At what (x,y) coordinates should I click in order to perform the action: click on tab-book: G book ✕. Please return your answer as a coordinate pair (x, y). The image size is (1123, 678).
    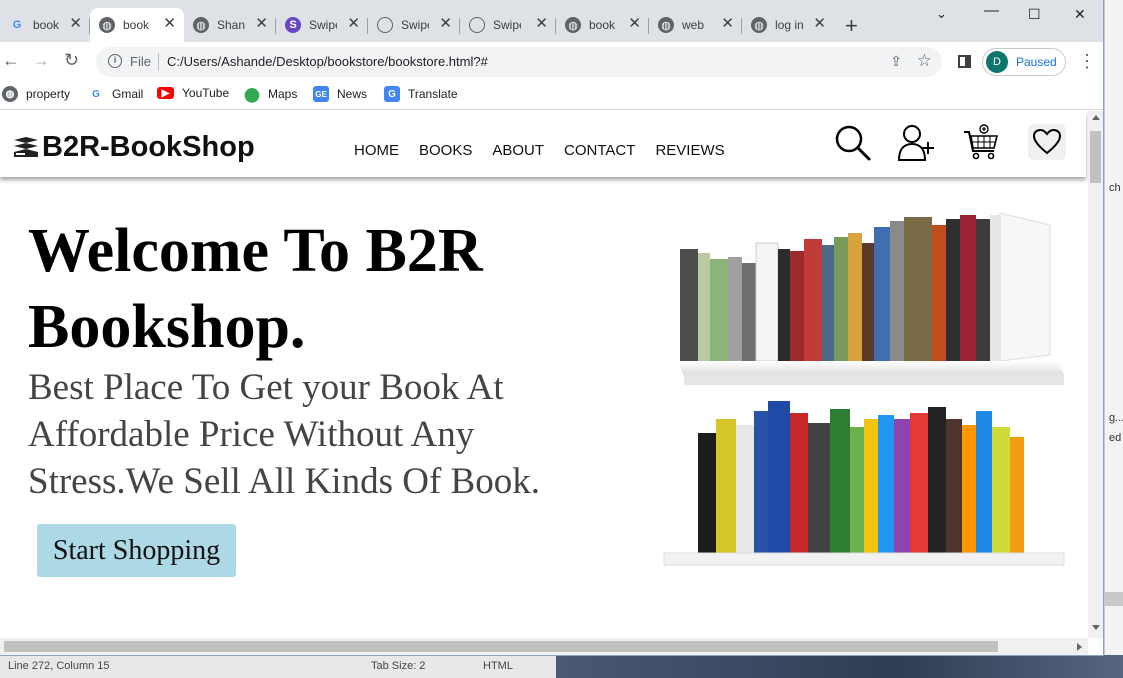
    Looking at the image, I should click on (45, 25).